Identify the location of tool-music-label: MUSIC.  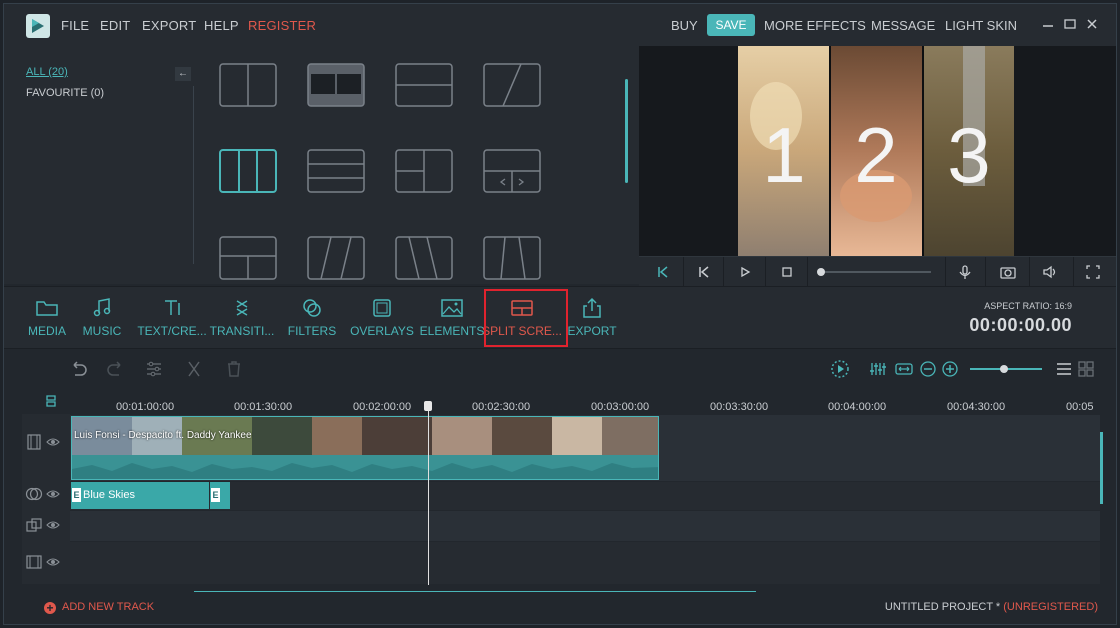
(102, 331).